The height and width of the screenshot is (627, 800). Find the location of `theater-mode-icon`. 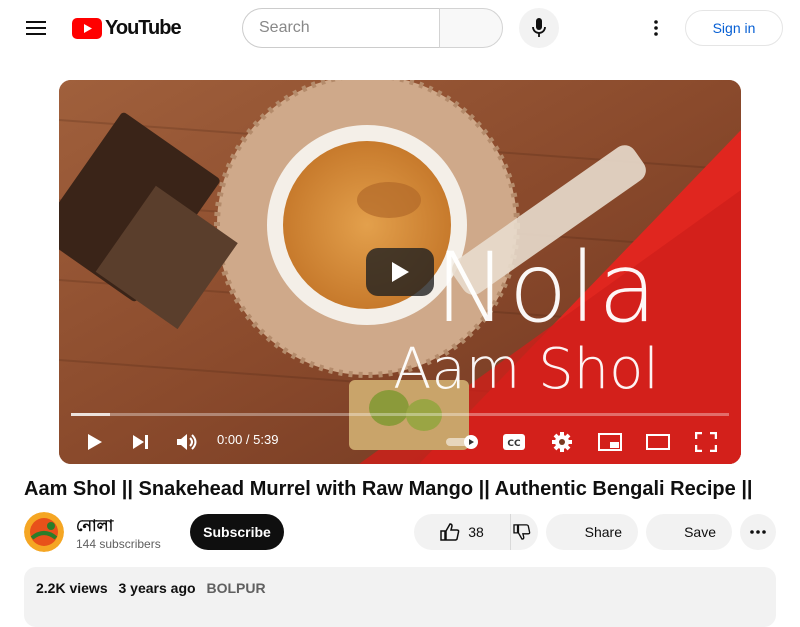

theater-mode-icon is located at coordinates (658, 442).